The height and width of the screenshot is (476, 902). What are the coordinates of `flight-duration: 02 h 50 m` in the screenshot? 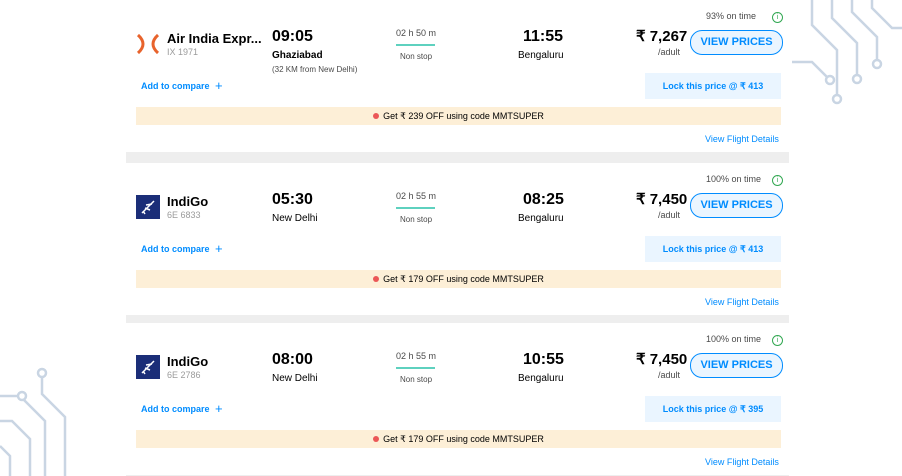 It's located at (416, 33).